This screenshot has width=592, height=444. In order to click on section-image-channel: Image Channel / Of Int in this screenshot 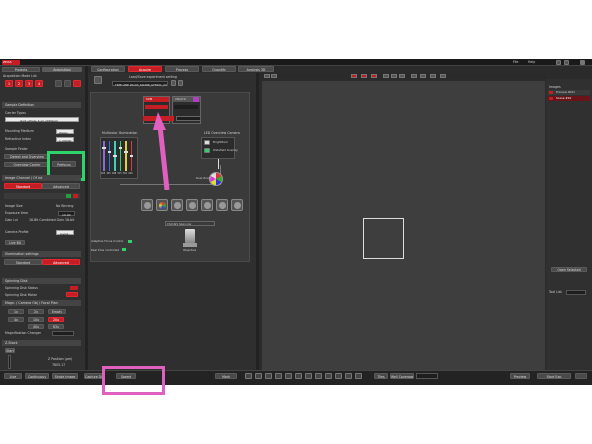, I will do `click(41, 178)`.